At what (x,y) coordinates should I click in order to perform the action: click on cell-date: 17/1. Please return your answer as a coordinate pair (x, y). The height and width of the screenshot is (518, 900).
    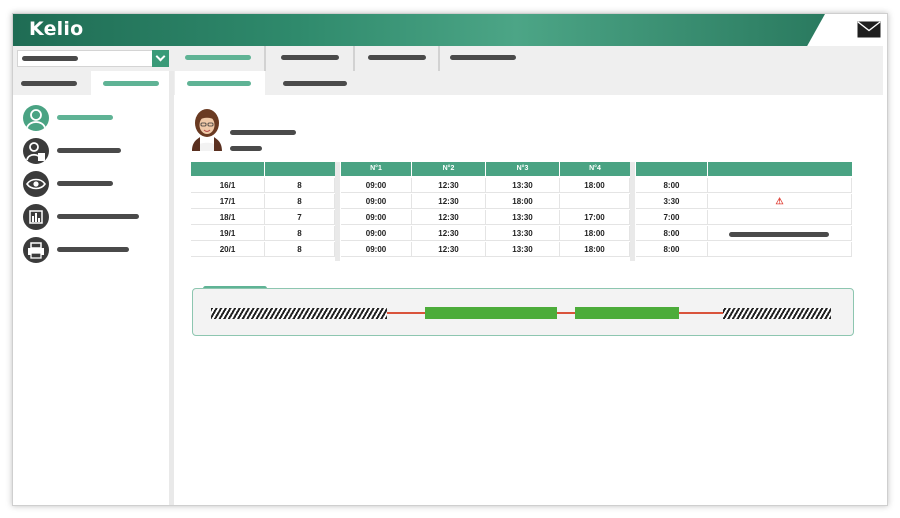
    Looking at the image, I should click on (228, 201).